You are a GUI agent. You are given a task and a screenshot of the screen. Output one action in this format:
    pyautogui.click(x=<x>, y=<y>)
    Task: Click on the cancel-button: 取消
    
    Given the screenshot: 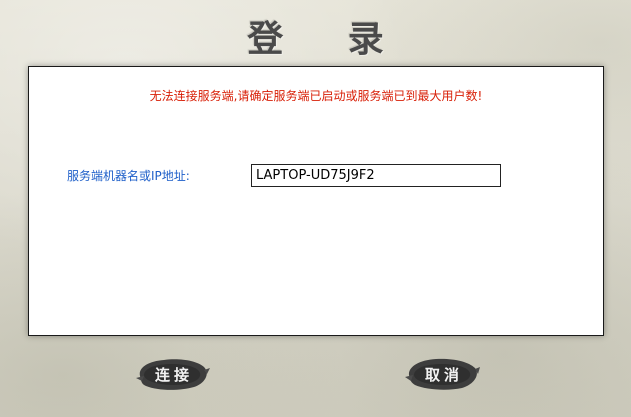 What is the action you would take?
    pyautogui.click(x=442, y=374)
    